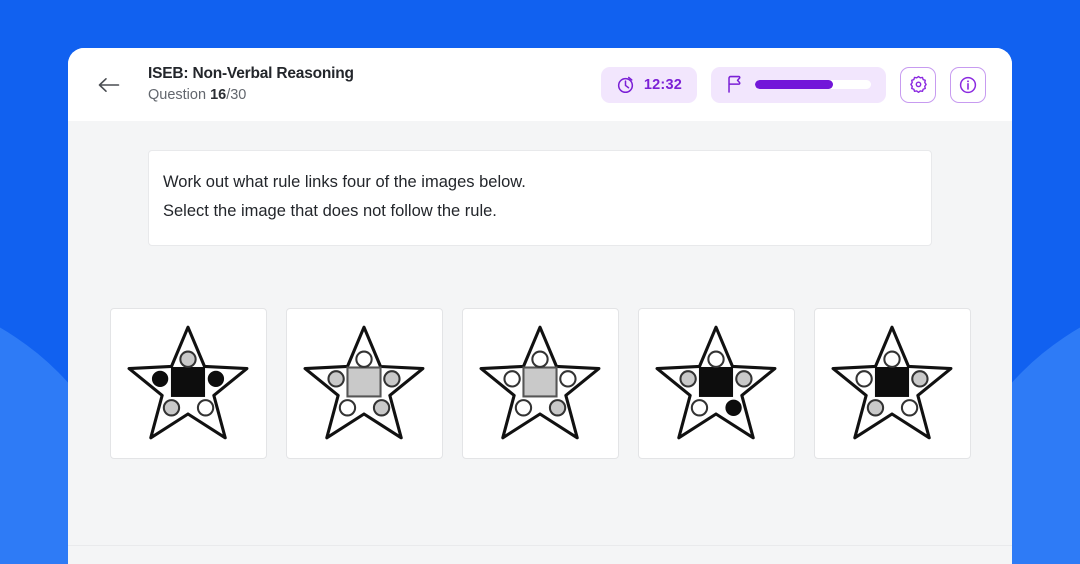 This screenshot has height=564, width=1080. What do you see at coordinates (625, 85) in the screenshot?
I see `stopwatch-icon` at bounding box center [625, 85].